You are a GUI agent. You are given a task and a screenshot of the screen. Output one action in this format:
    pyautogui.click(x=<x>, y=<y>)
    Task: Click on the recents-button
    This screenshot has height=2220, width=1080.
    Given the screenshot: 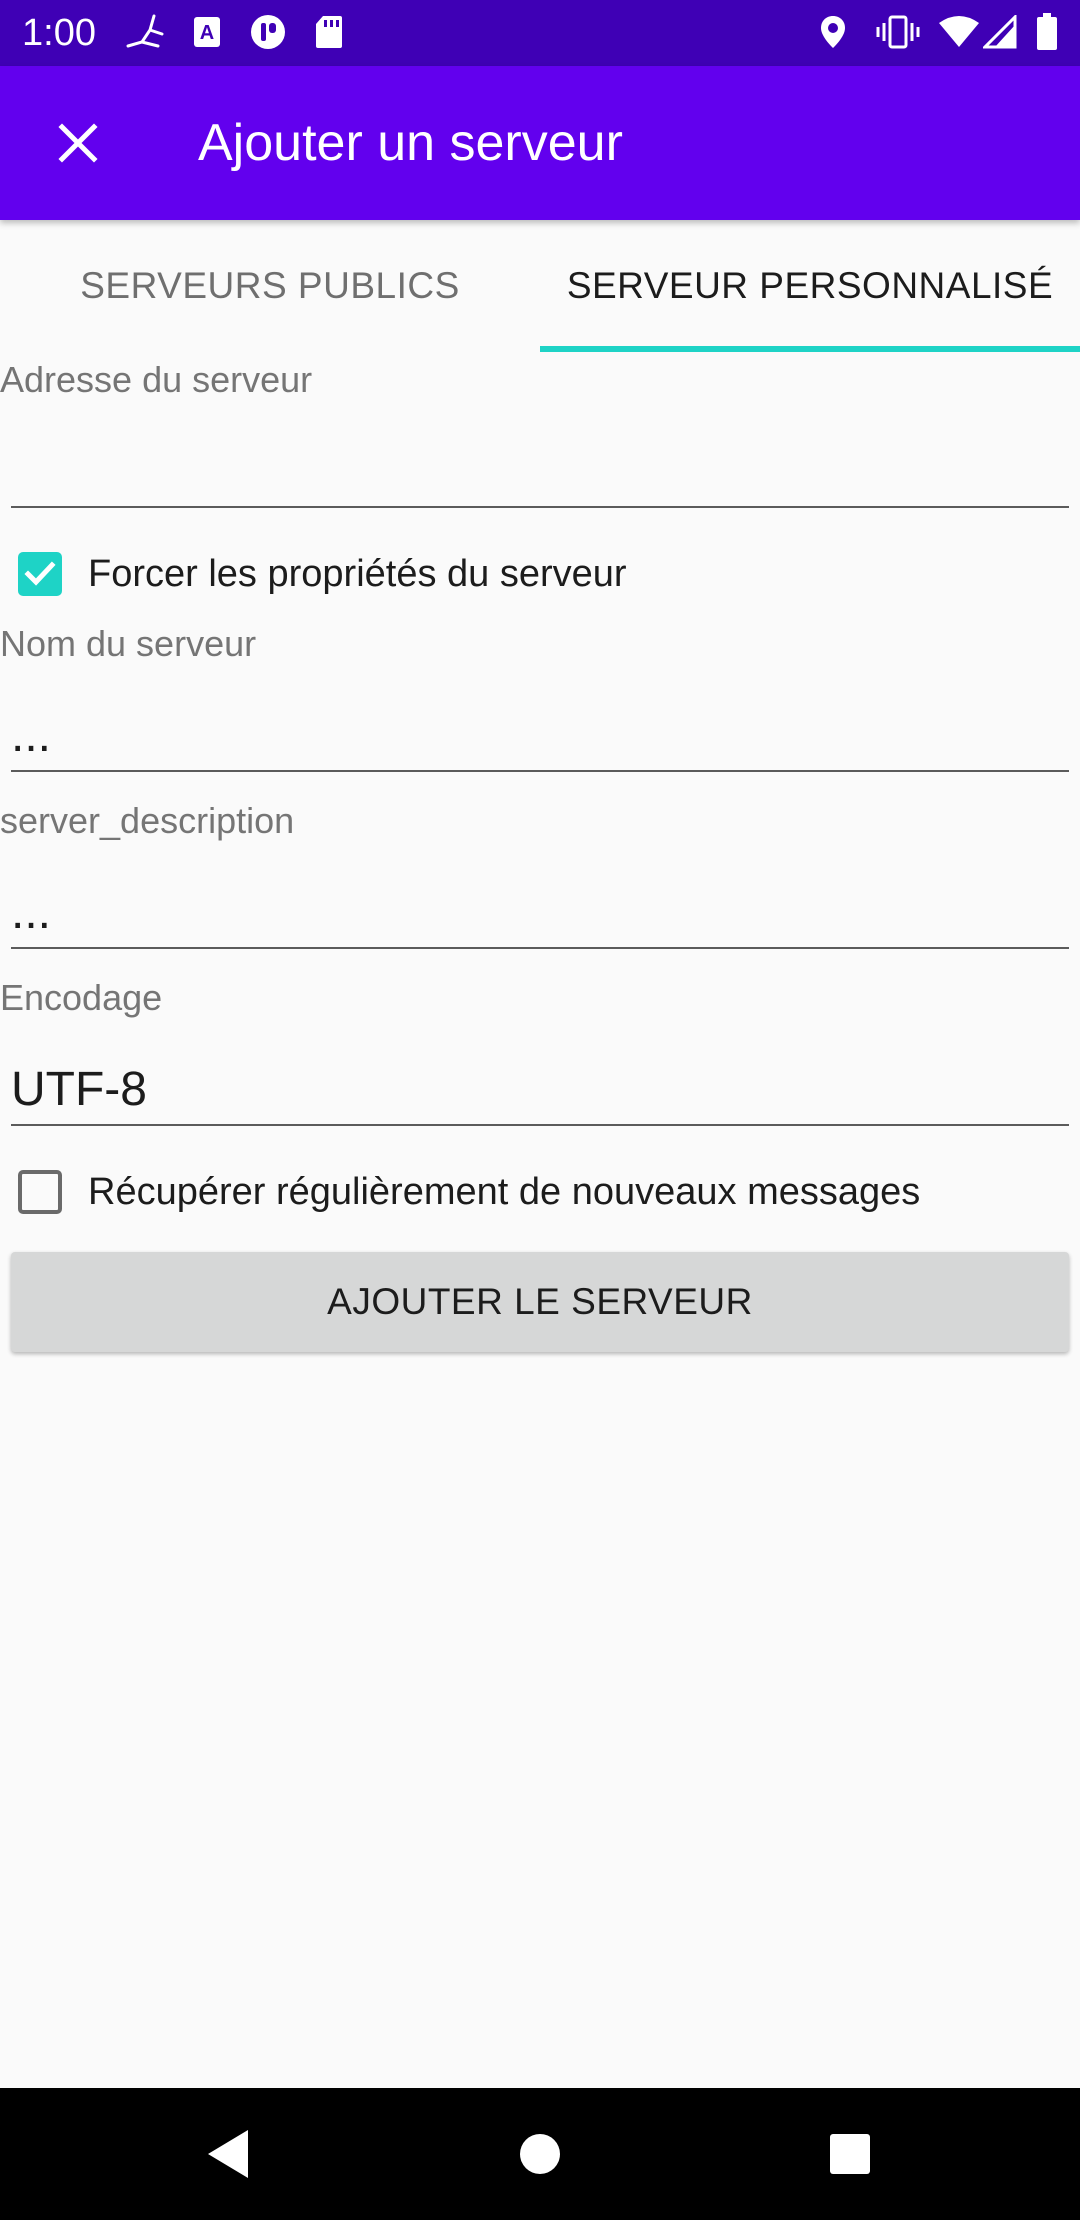 What is the action you would take?
    pyautogui.click(x=850, y=2154)
    